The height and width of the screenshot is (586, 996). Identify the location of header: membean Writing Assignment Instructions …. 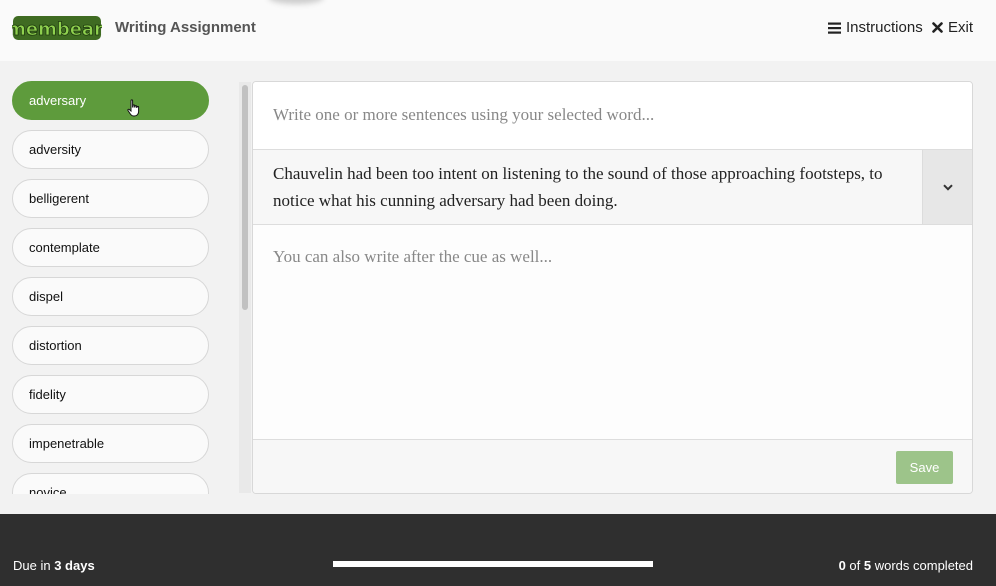
(498, 30).